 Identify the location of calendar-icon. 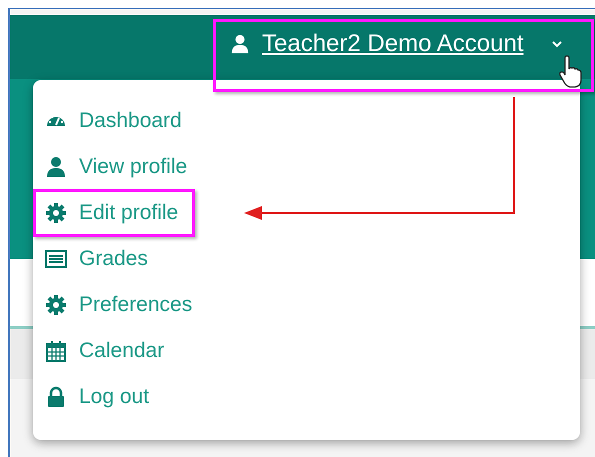
(56, 351).